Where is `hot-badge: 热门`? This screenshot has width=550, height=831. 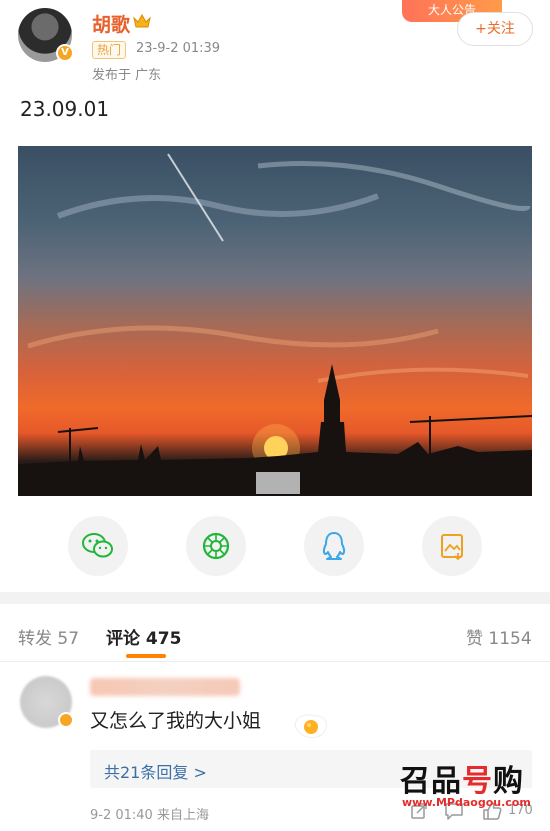
hot-badge: 热门 is located at coordinates (109, 50).